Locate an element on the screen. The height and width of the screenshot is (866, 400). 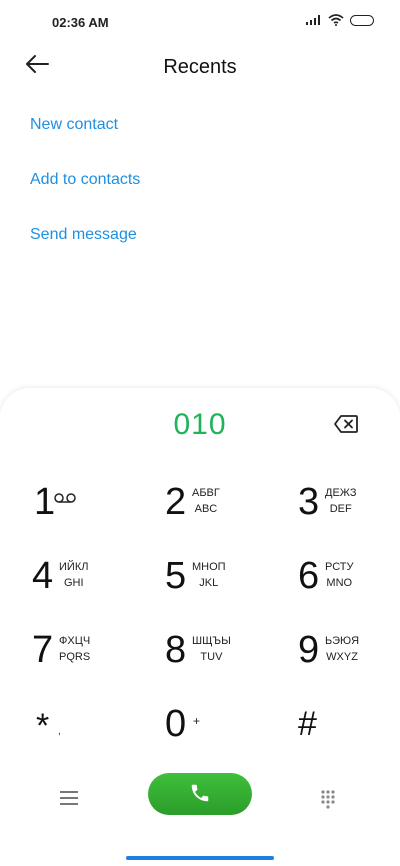
key-7: 7 ФХЦЧ PQRS is located at coordinates (82, 656).